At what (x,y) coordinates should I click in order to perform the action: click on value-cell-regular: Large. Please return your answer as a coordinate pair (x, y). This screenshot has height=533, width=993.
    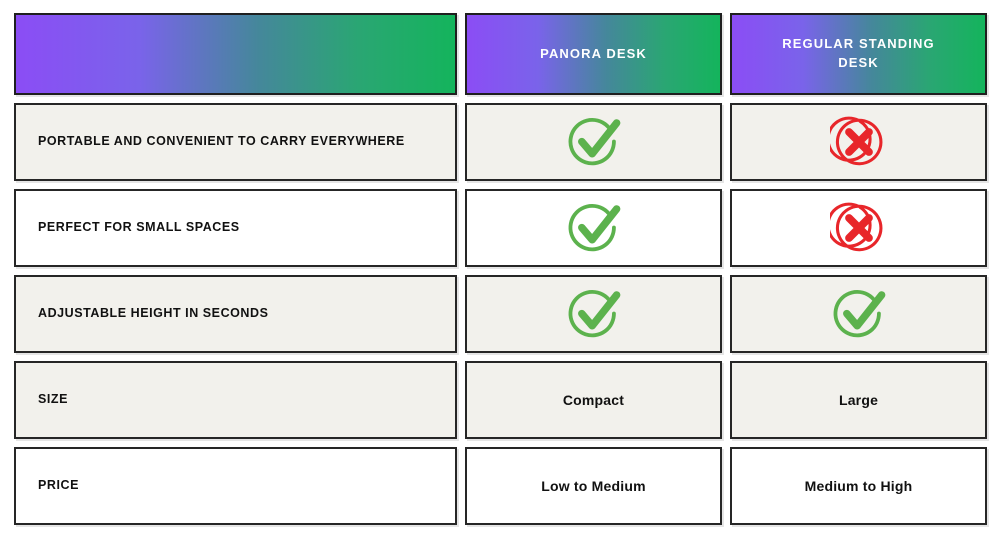
    Looking at the image, I should click on (858, 400).